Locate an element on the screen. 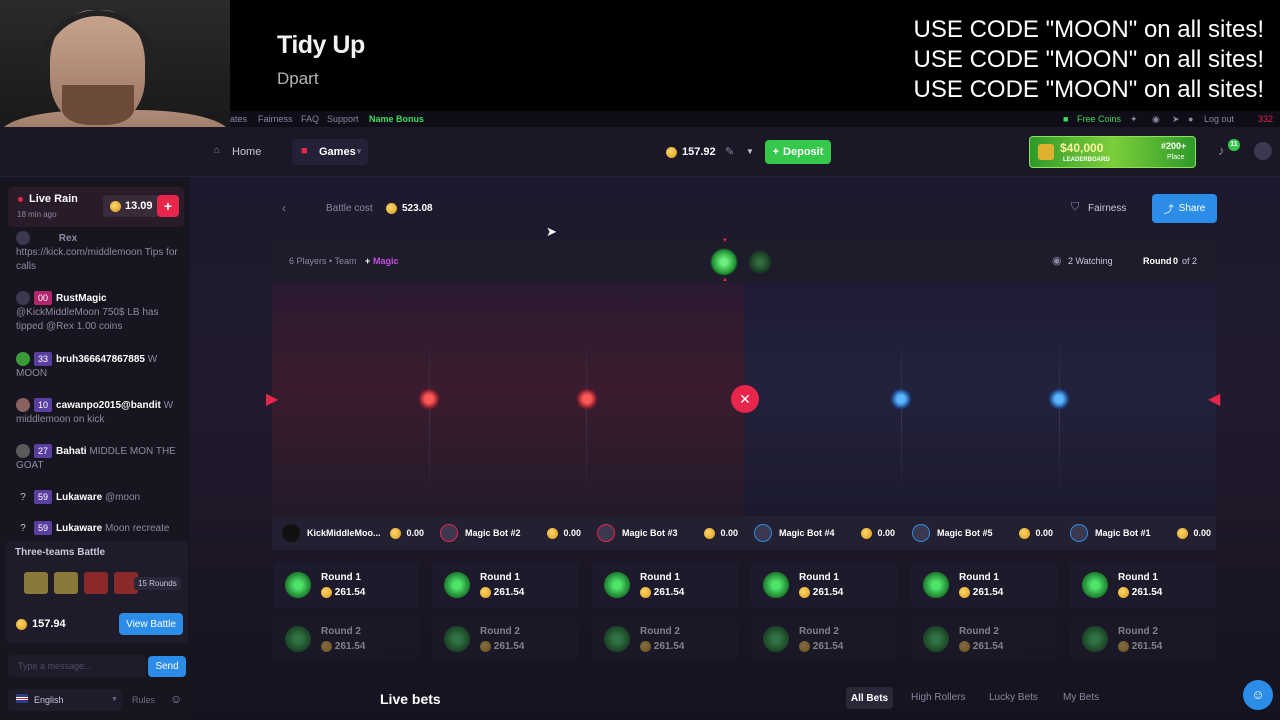  emoji-icon: ☺ is located at coordinates (176, 699).